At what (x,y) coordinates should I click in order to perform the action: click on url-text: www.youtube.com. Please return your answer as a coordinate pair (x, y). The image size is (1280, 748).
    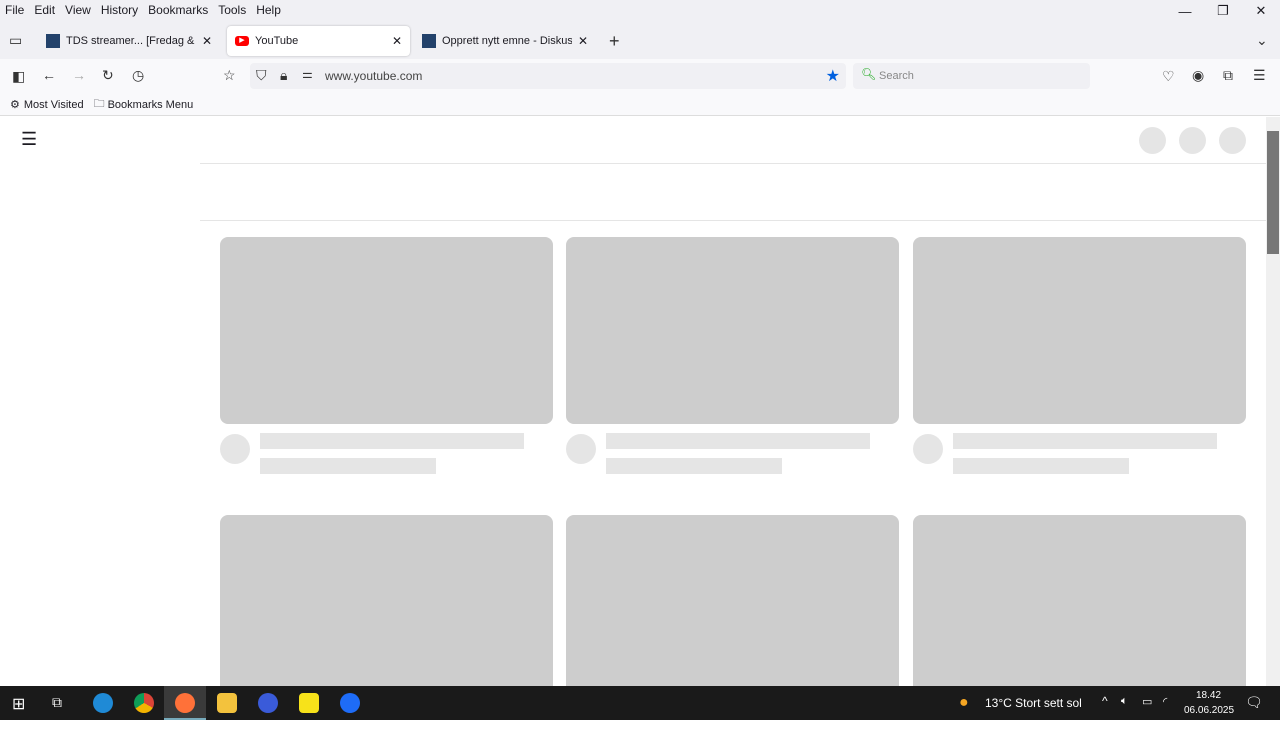
    Looking at the image, I should click on (373, 76).